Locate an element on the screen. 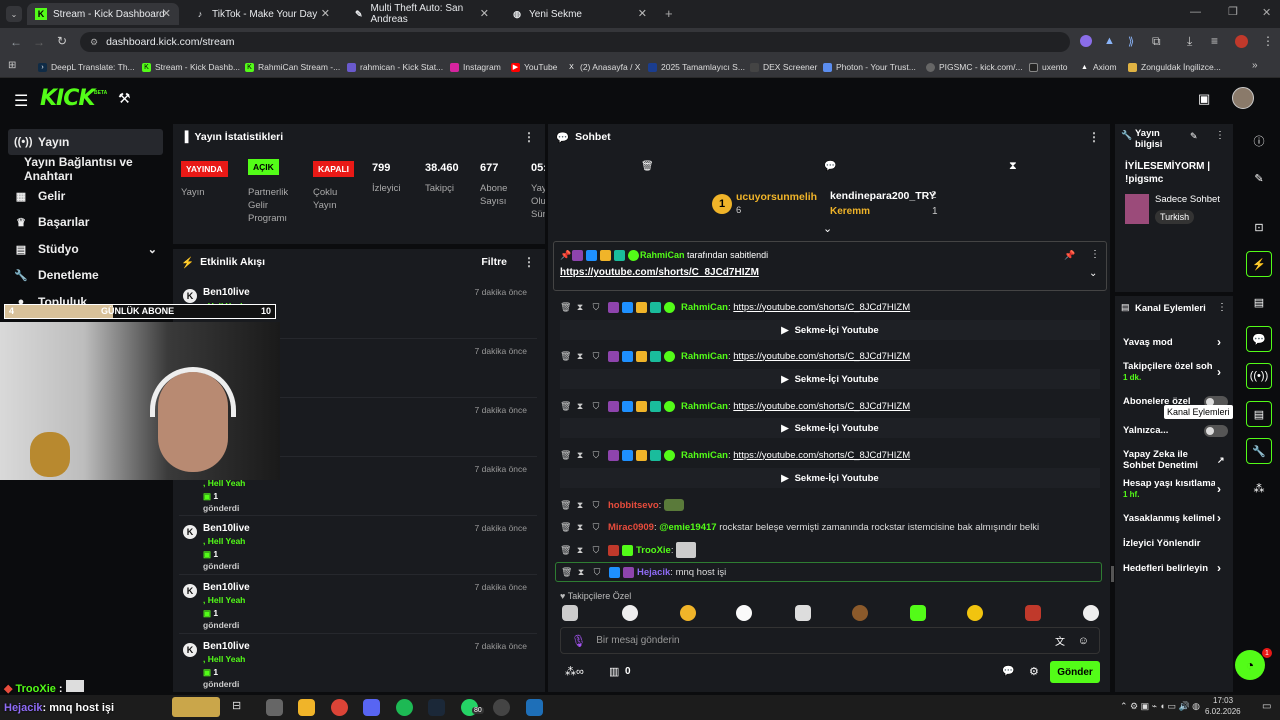  screen-icon: ⊡ is located at coordinates (1259, 227).